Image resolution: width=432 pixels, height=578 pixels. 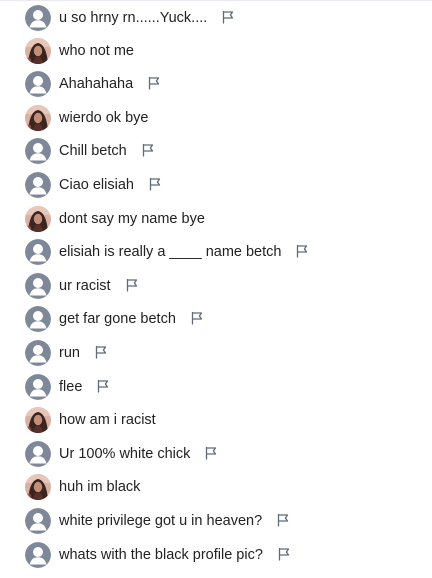 What do you see at coordinates (125, 454) in the screenshot?
I see `message-text: Ur 100% white chick` at bounding box center [125, 454].